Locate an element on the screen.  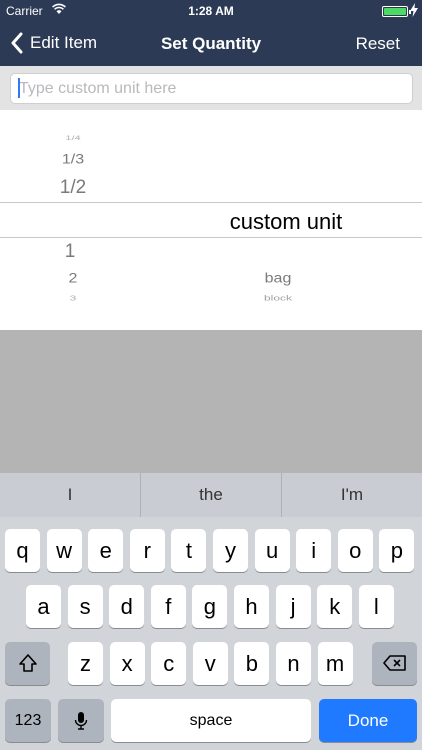
key-d: d is located at coordinates (127, 606).